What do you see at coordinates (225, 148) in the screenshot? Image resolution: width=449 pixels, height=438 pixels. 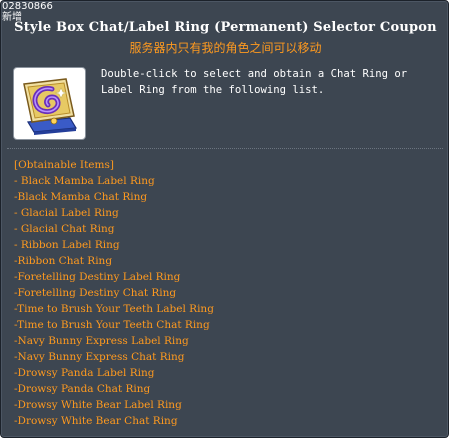 I see `divider` at bounding box center [225, 148].